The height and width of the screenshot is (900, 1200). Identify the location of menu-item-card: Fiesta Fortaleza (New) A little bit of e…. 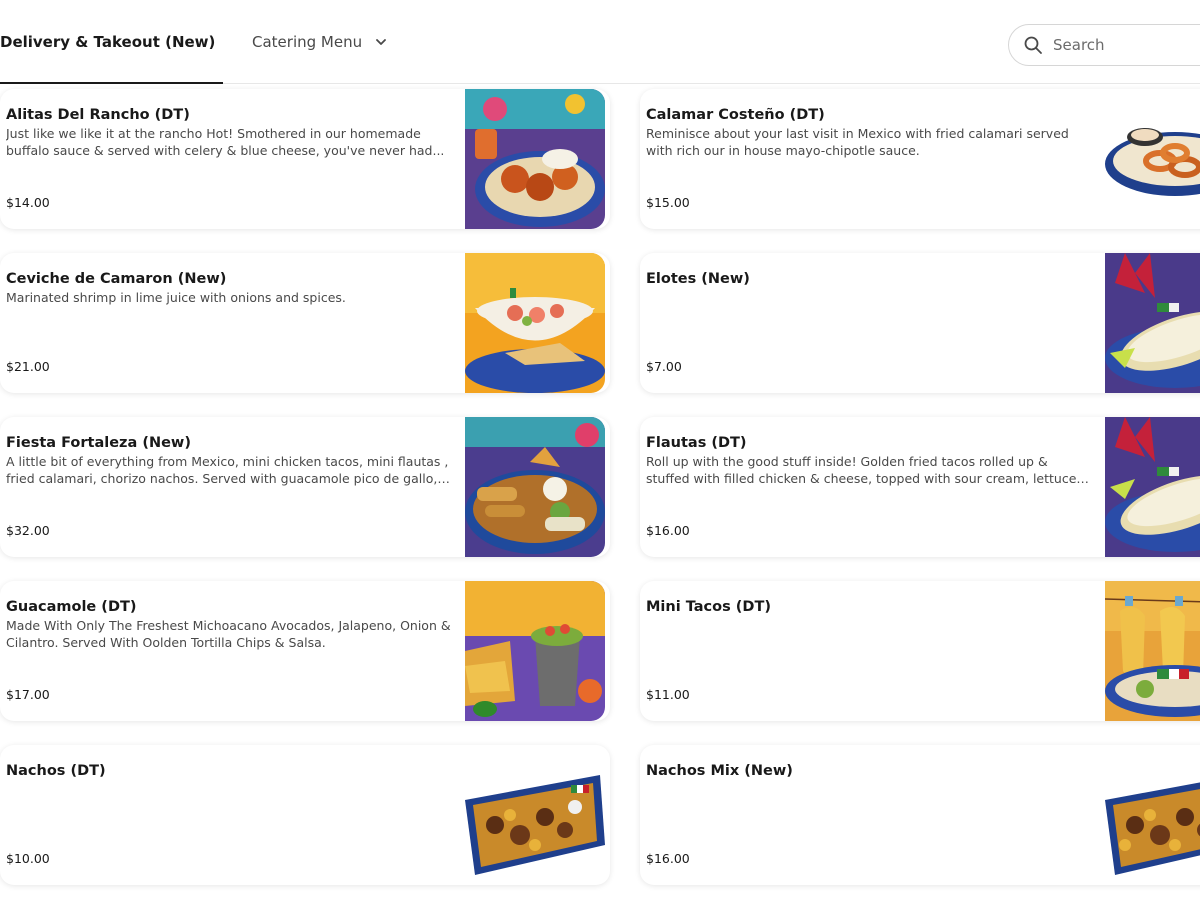
(305, 487).